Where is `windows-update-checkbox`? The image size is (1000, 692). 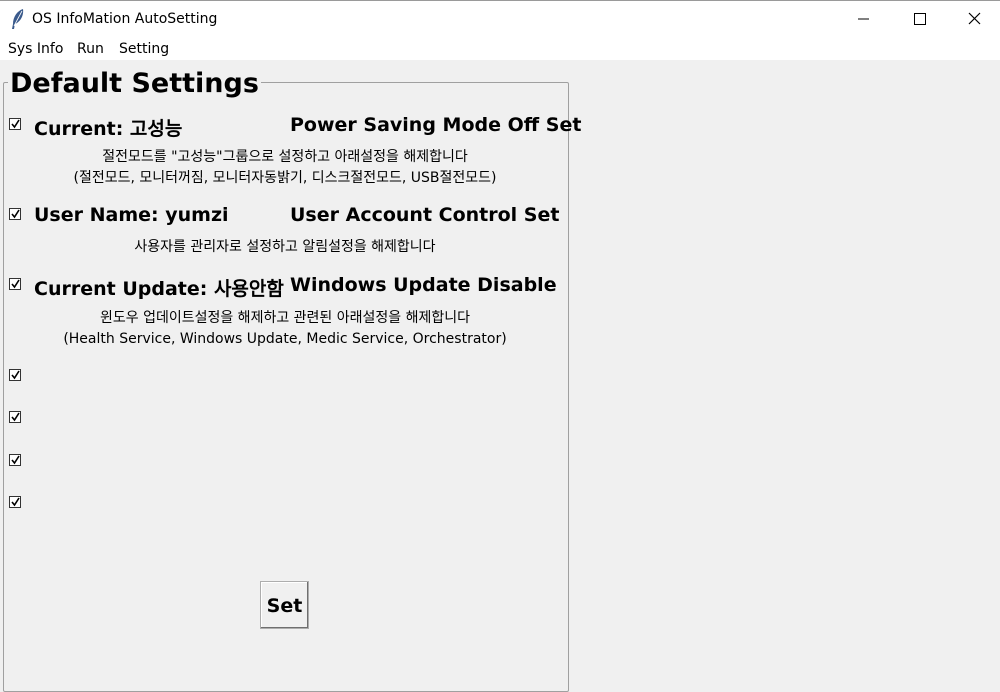
windows-update-checkbox is located at coordinates (15, 284).